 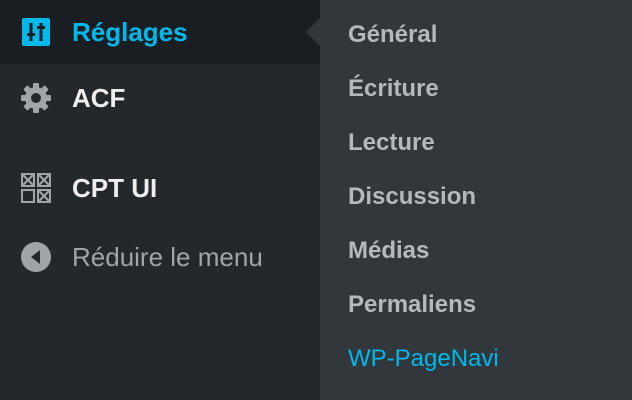 I want to click on submenu-item-lecture: Lecture, so click(x=476, y=143).